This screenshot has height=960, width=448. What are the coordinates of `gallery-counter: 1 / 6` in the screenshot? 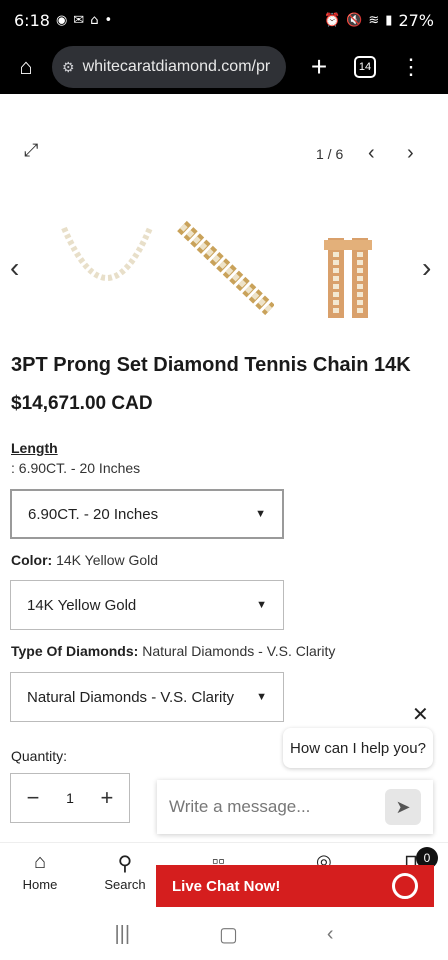 It's located at (330, 154).